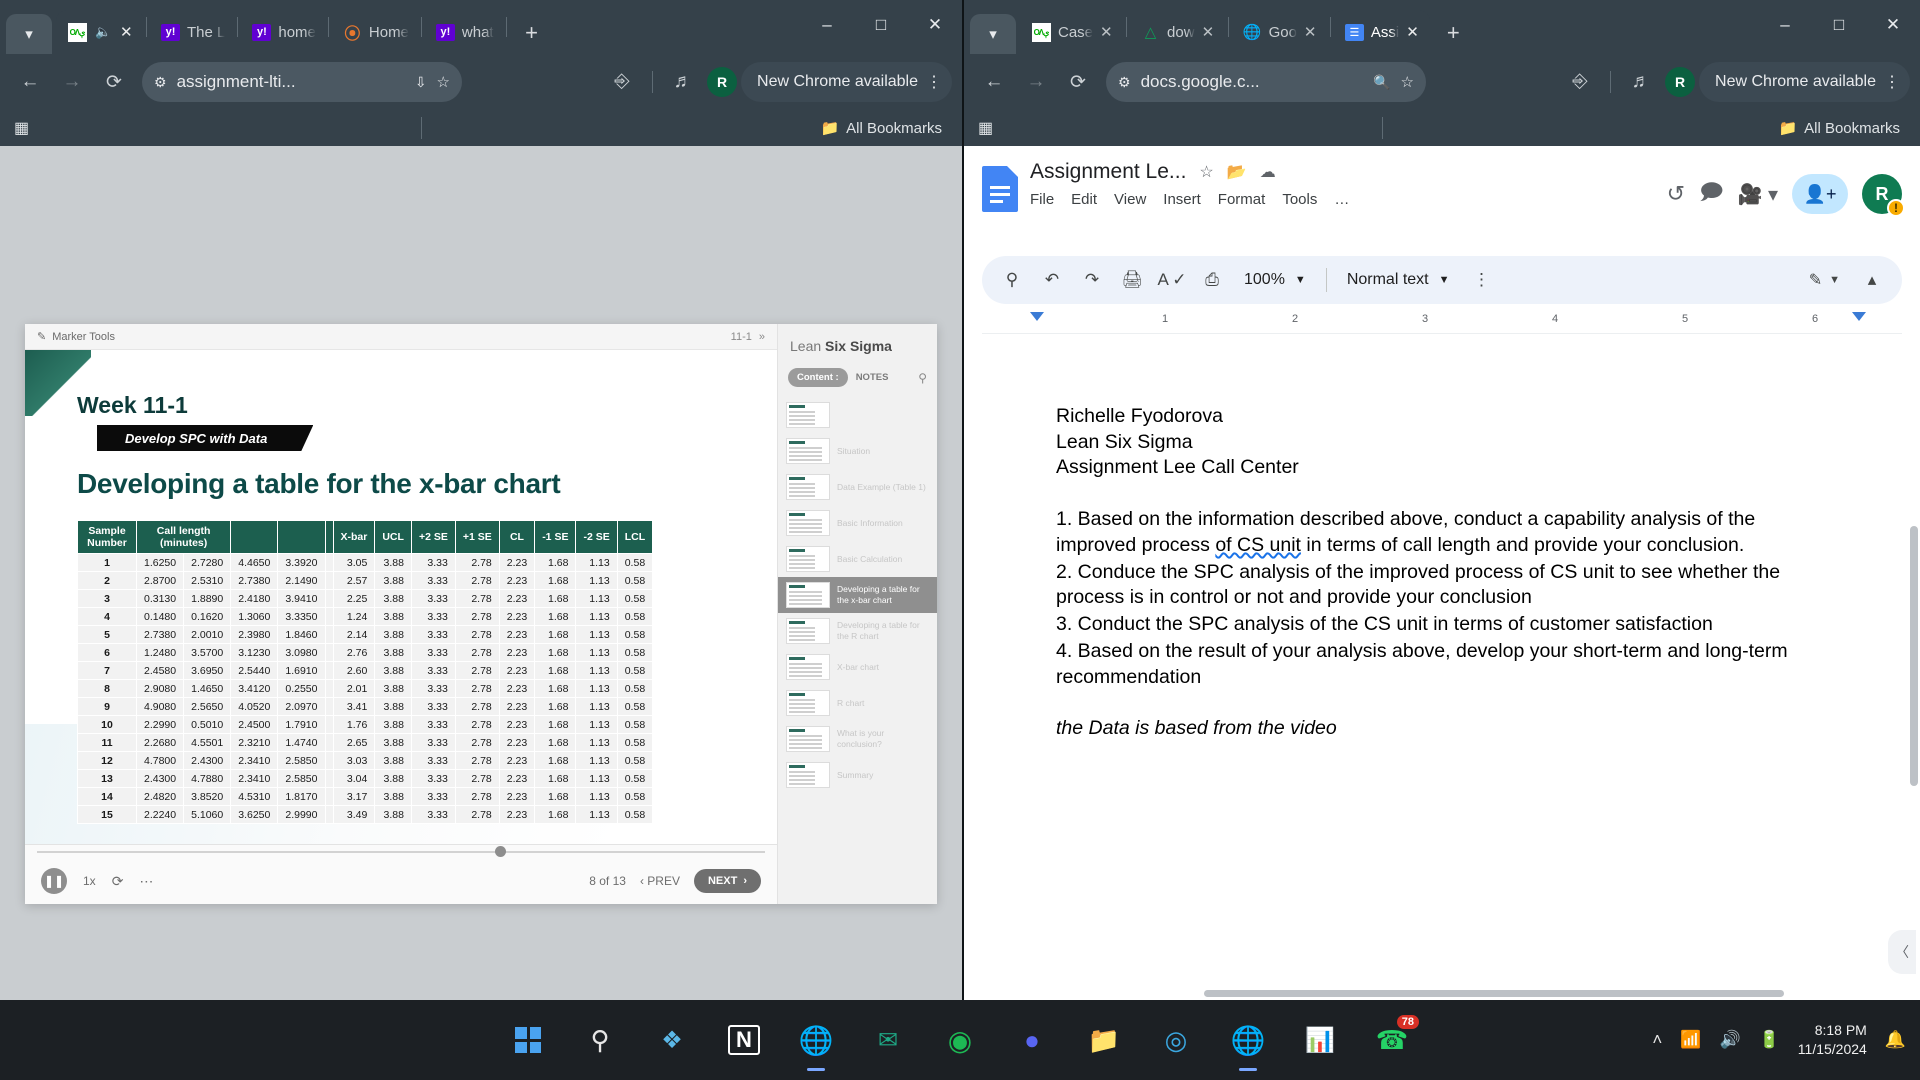 The height and width of the screenshot is (1080, 1920). I want to click on taskbar-whatsapp: ☎ 78, so click(1394, 1039).